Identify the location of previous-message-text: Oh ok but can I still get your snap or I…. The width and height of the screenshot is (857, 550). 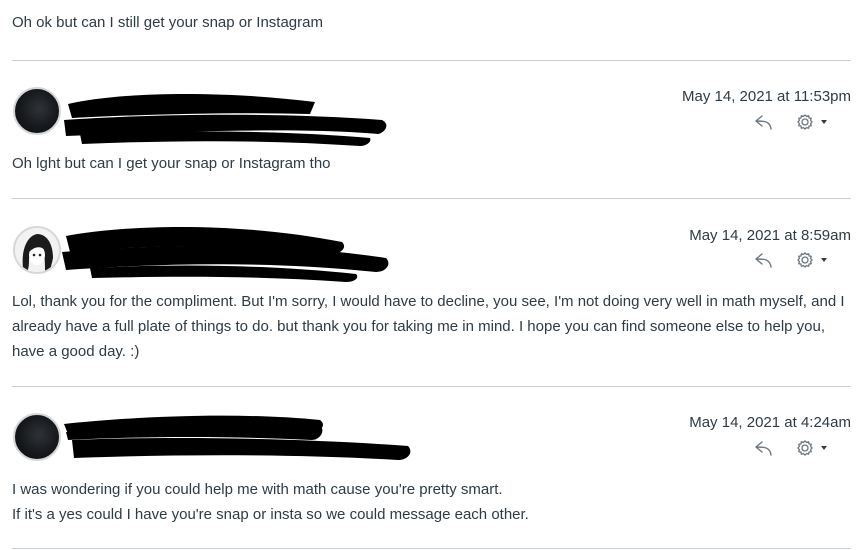
(167, 22).